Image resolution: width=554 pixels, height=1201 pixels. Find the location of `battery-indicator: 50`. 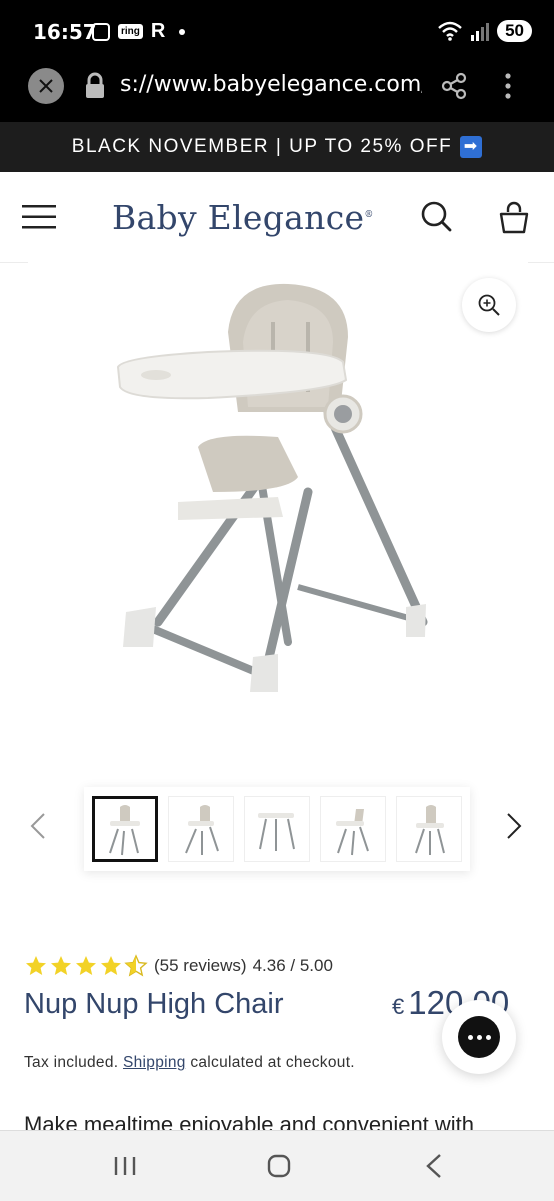

battery-indicator: 50 is located at coordinates (514, 31).